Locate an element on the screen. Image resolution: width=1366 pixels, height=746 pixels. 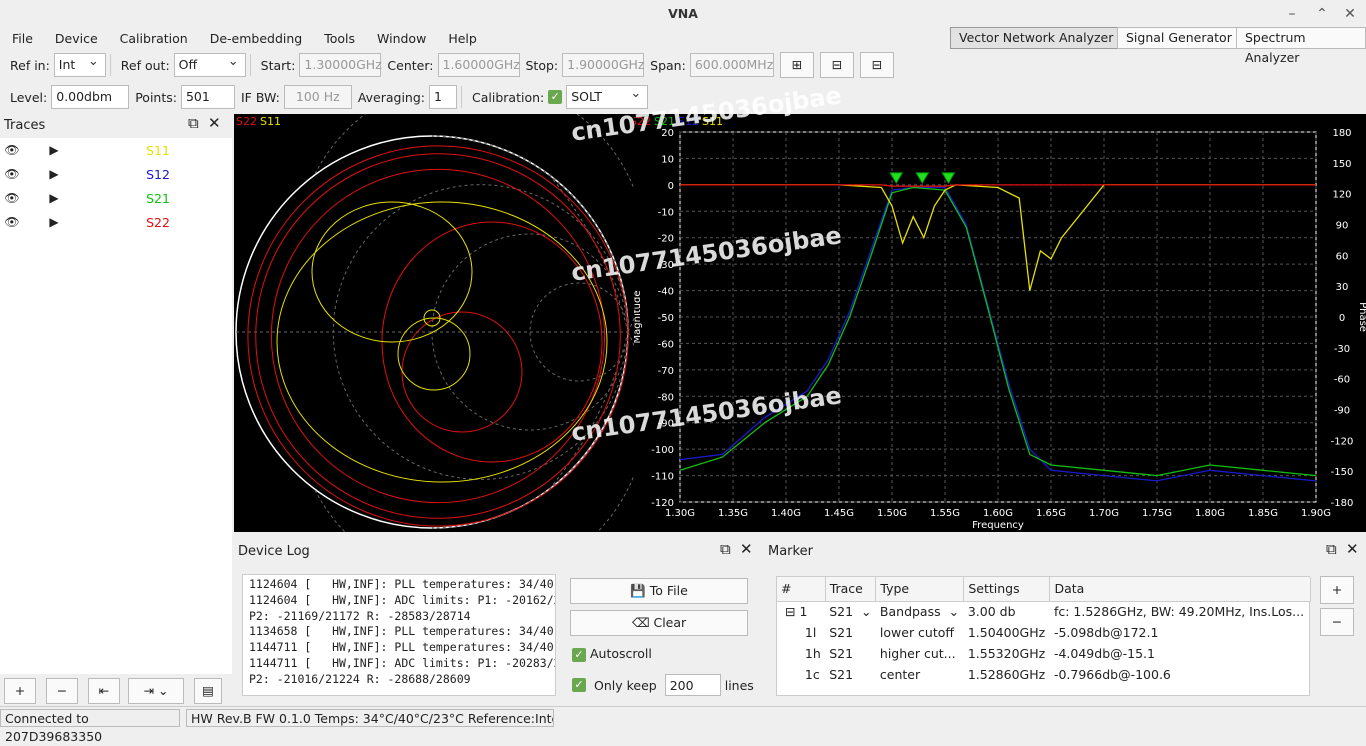
clear-button: ⌫ Clear is located at coordinates (659, 623).